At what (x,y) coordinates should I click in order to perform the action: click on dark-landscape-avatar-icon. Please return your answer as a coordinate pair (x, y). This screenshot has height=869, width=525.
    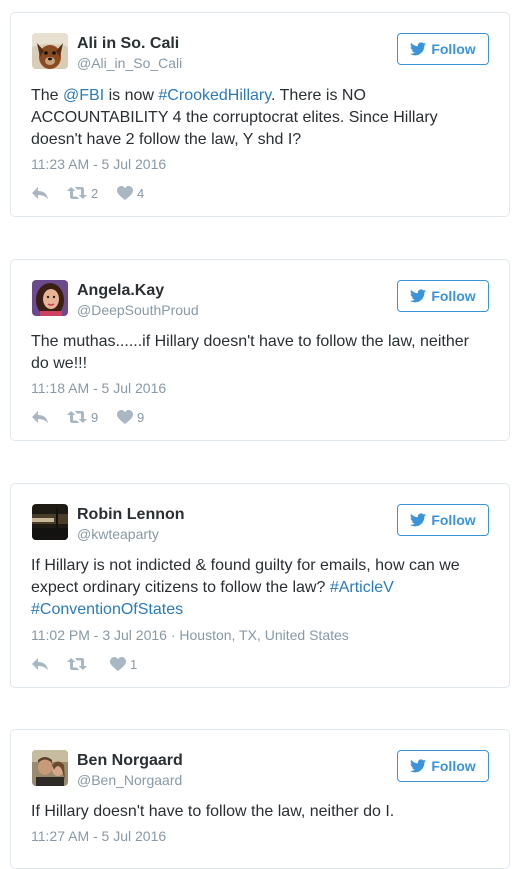
    Looking at the image, I should click on (50, 522).